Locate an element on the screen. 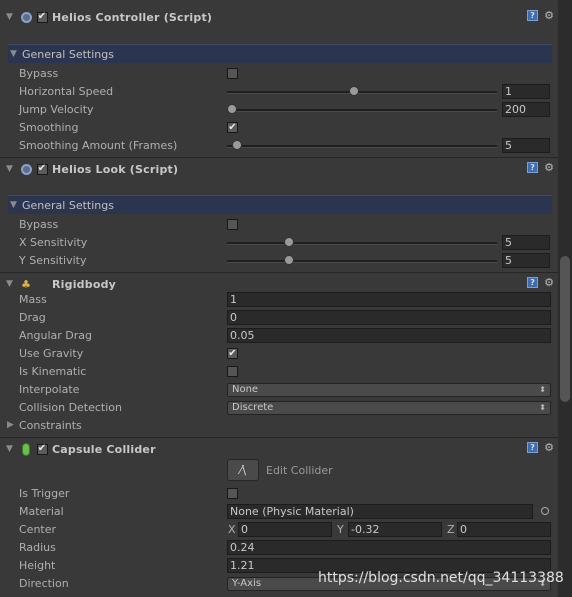  dropdown-arrows-icon: ⬍ is located at coordinates (542, 389).